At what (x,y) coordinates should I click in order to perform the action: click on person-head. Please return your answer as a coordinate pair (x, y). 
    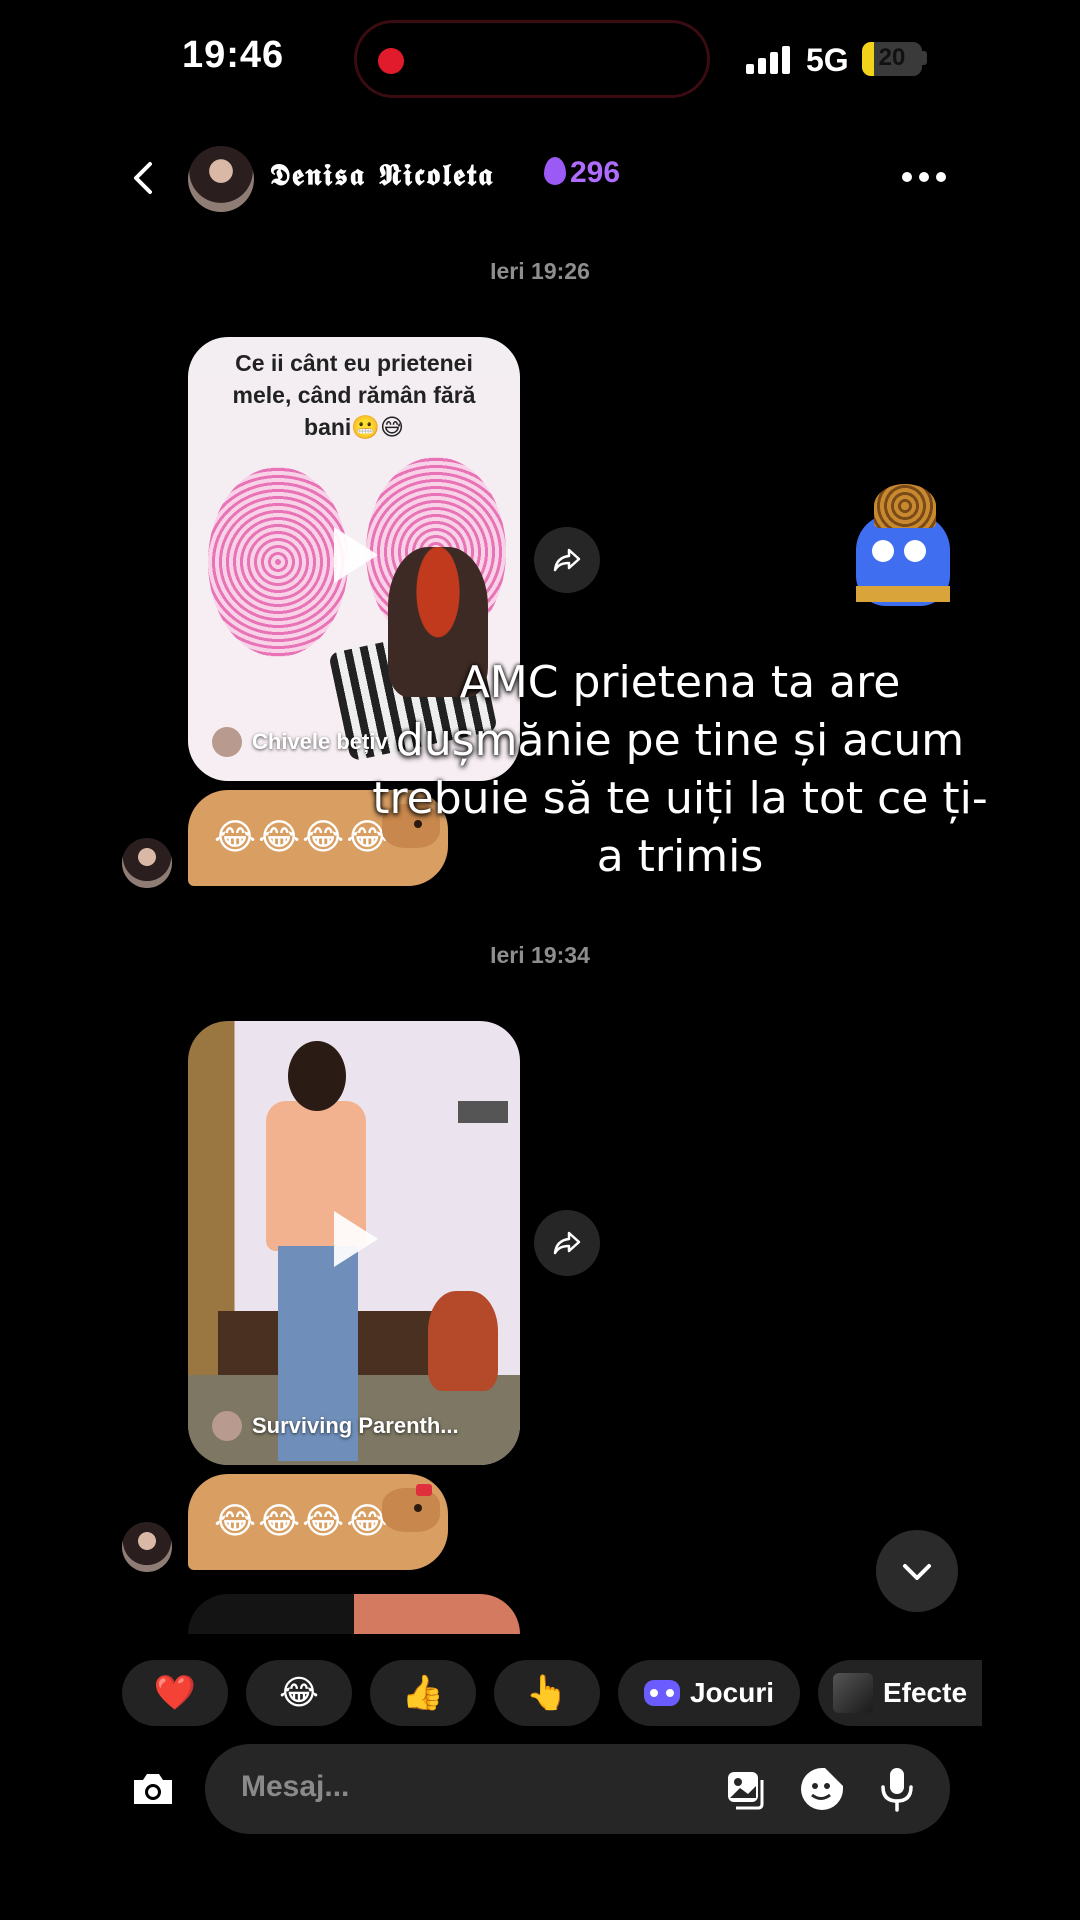
    Looking at the image, I should click on (317, 1076).